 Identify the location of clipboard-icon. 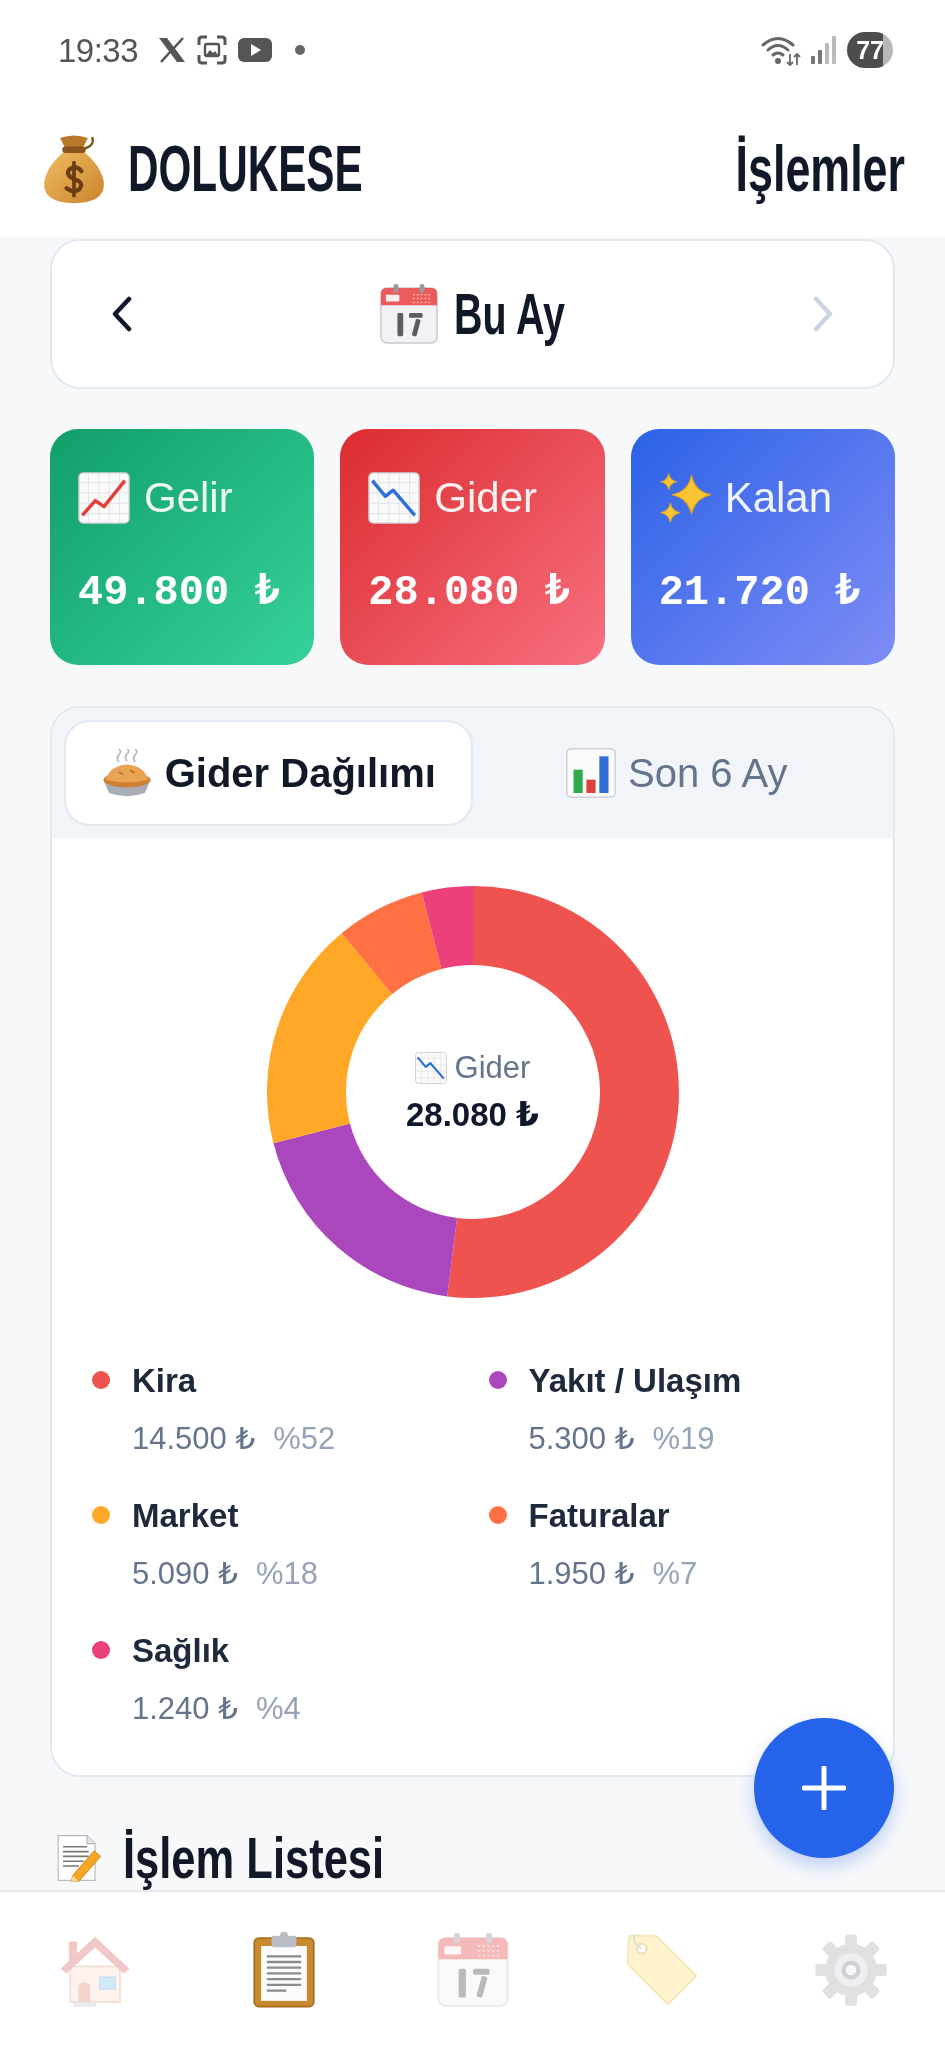
(283, 1970).